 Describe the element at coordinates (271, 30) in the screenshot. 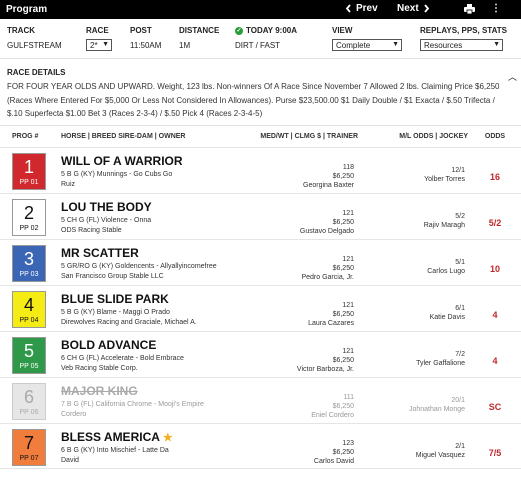

I see `today-label: TODAY 9:00A` at that location.